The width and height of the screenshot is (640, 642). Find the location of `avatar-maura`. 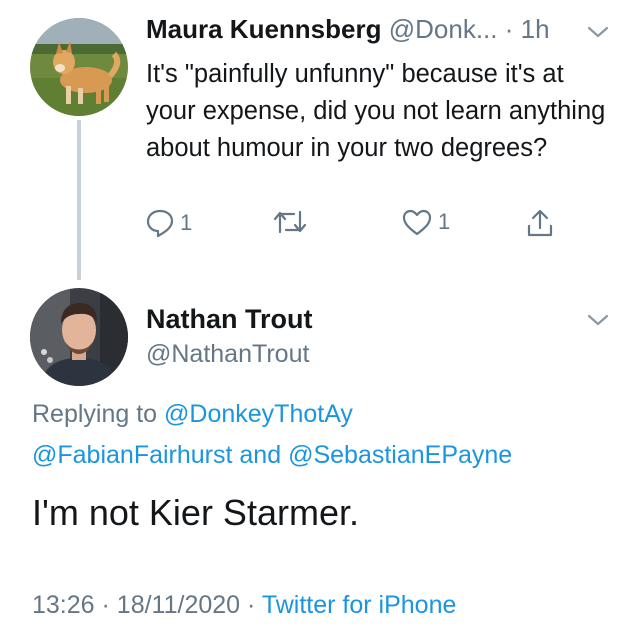

avatar-maura is located at coordinates (79, 67).